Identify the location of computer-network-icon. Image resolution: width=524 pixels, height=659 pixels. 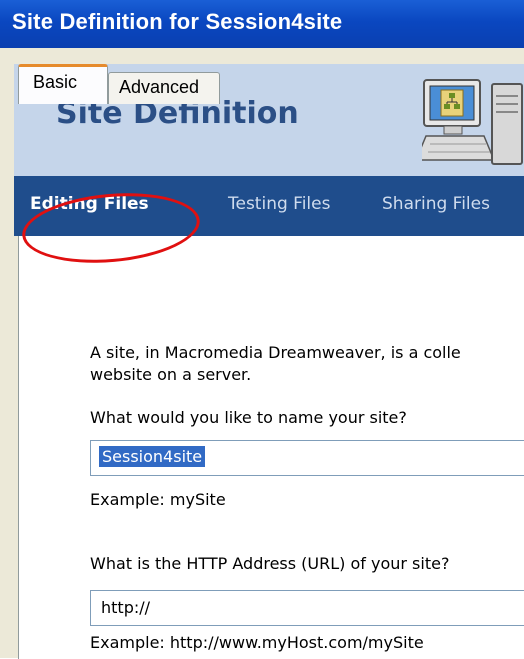
(472, 122).